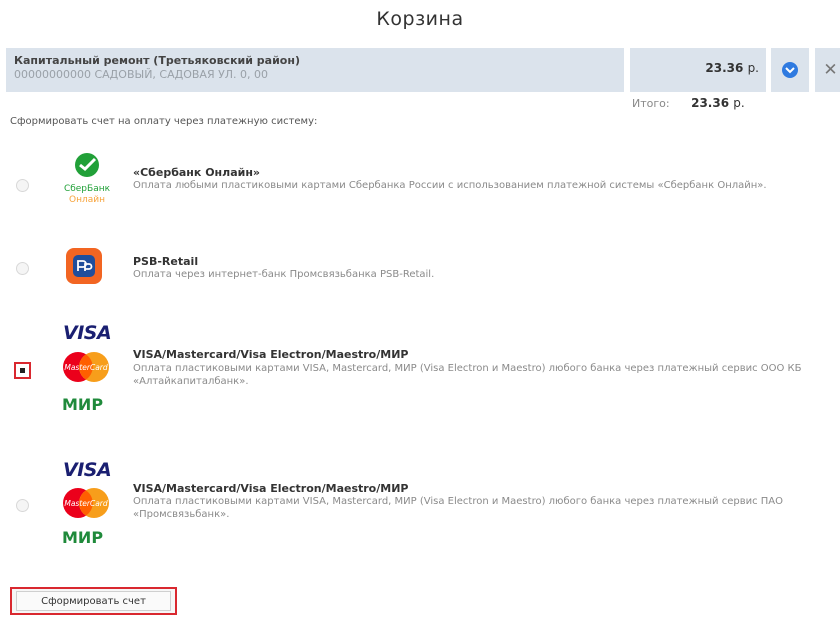 The height and width of the screenshot is (617, 840). What do you see at coordinates (87, 165) in the screenshot?
I see `sberbank-icon` at bounding box center [87, 165].